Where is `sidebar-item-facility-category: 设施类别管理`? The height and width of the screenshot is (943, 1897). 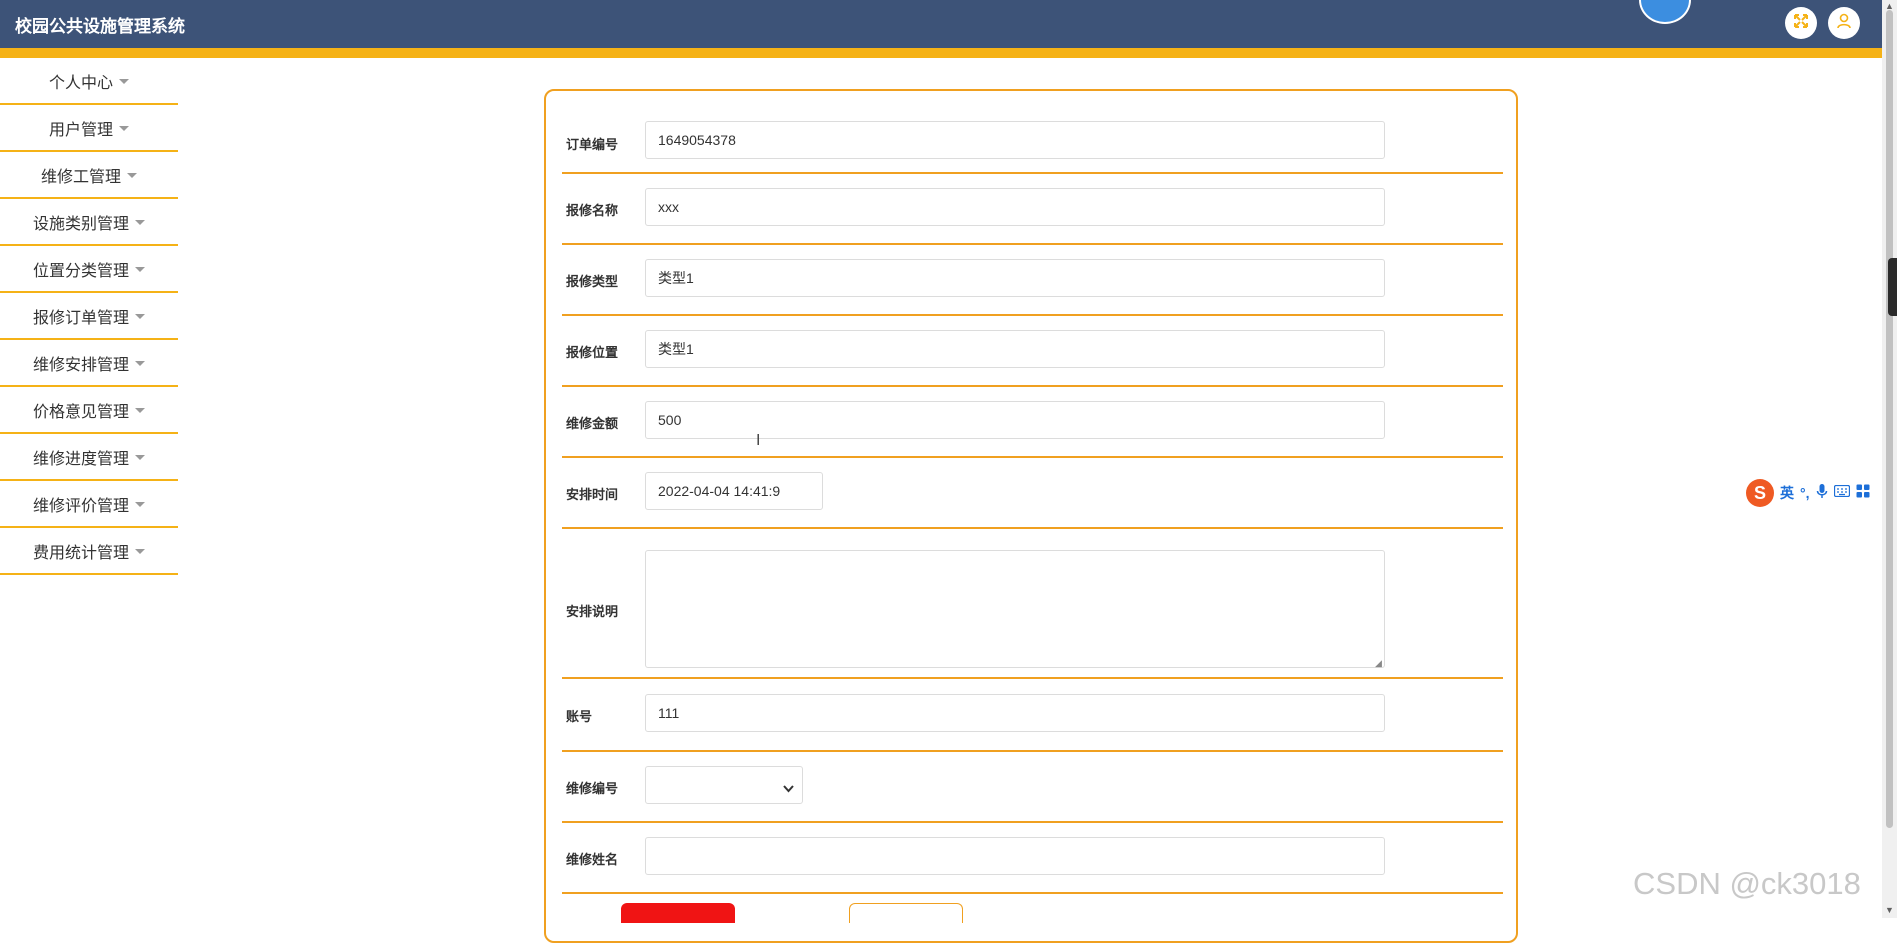
sidebar-item-facility-category: 设施类别管理 is located at coordinates (89, 222).